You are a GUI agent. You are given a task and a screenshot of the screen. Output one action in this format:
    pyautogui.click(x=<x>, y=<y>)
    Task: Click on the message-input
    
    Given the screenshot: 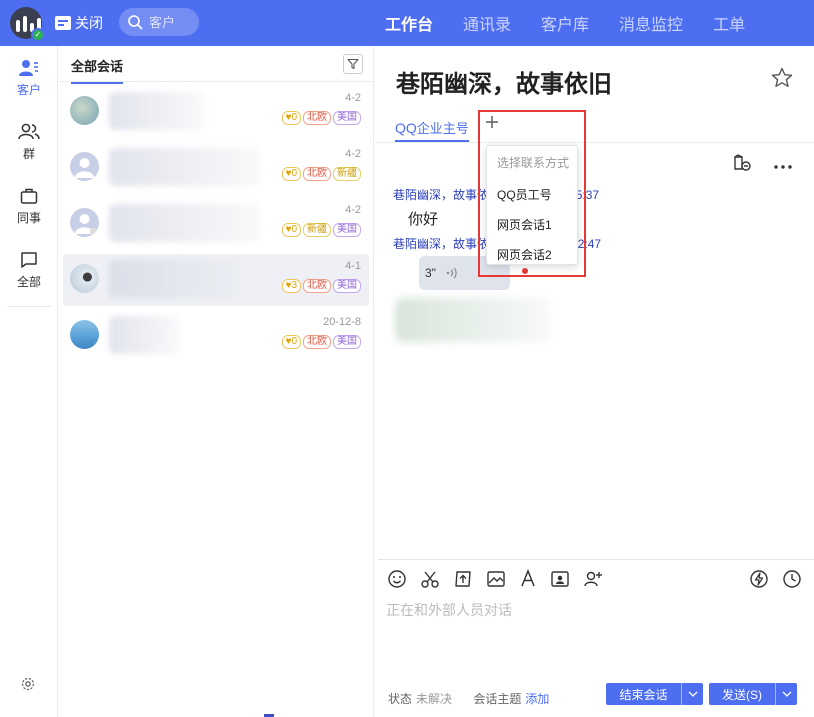 What is the action you would take?
    pyautogui.click(x=596, y=630)
    